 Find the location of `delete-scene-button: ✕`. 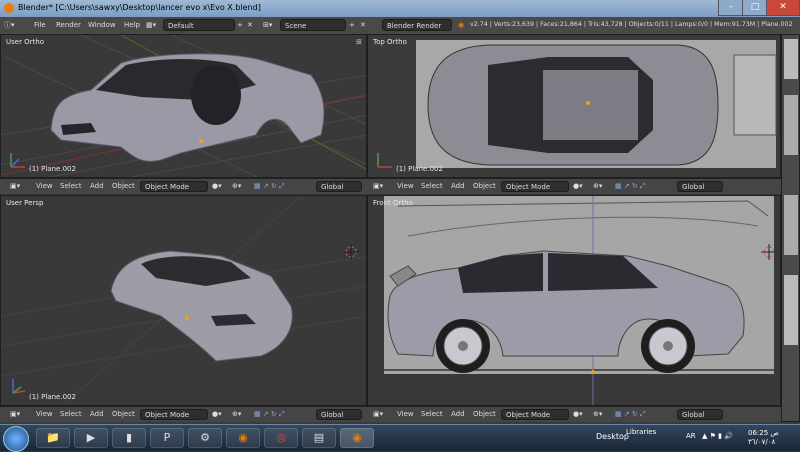

delete-scene-button: ✕ is located at coordinates (363, 25).